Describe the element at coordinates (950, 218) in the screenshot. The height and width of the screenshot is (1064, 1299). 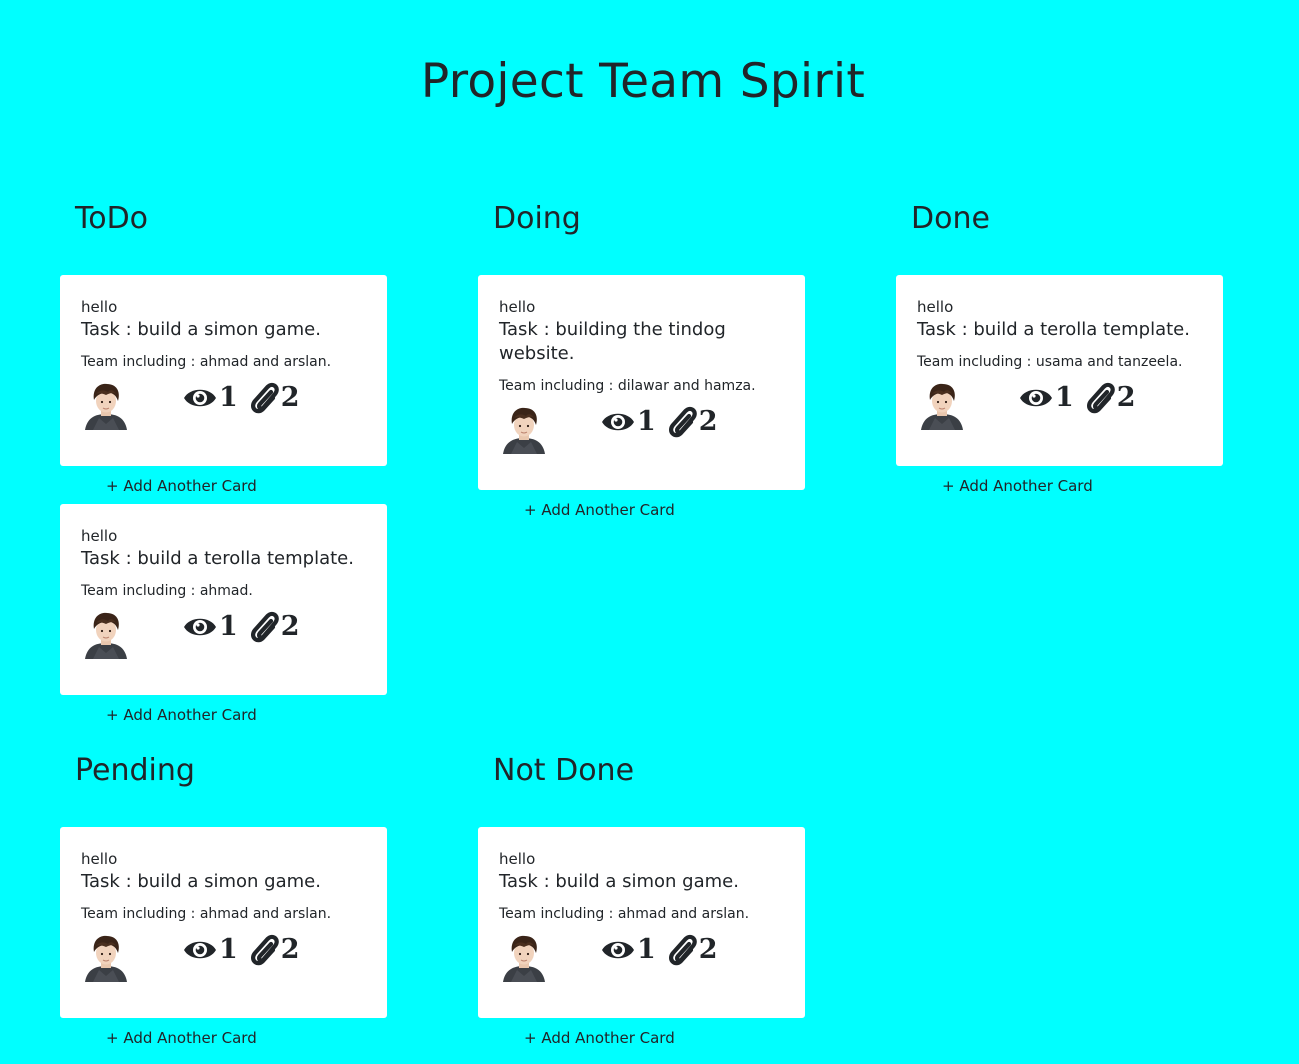
I see `list-title: Done` at that location.